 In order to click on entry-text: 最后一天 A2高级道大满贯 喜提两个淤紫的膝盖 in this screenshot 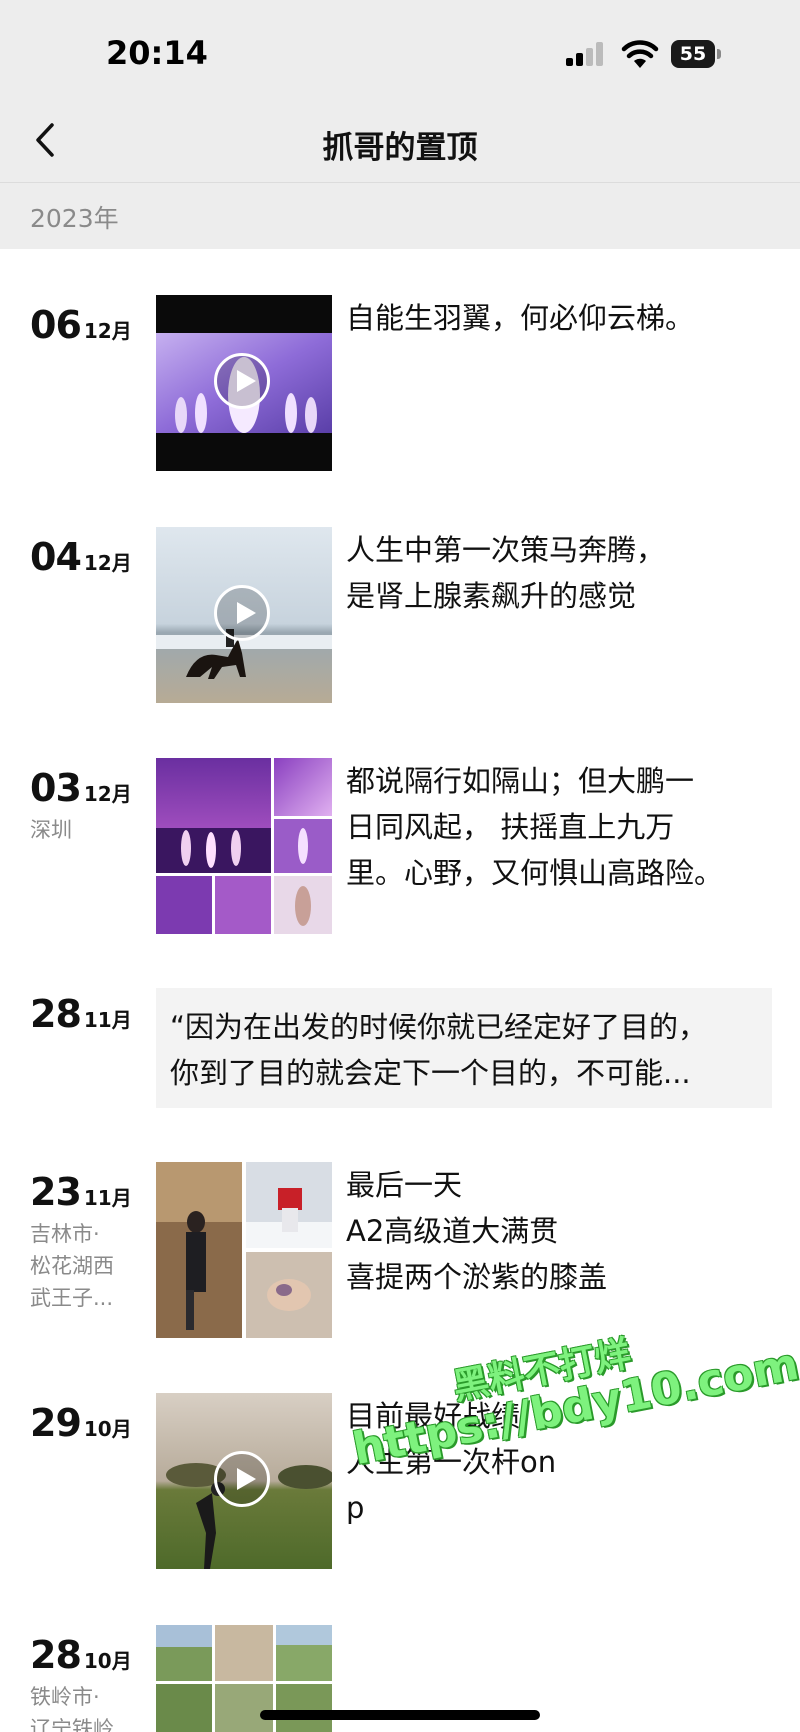, I will do `click(561, 1231)`.